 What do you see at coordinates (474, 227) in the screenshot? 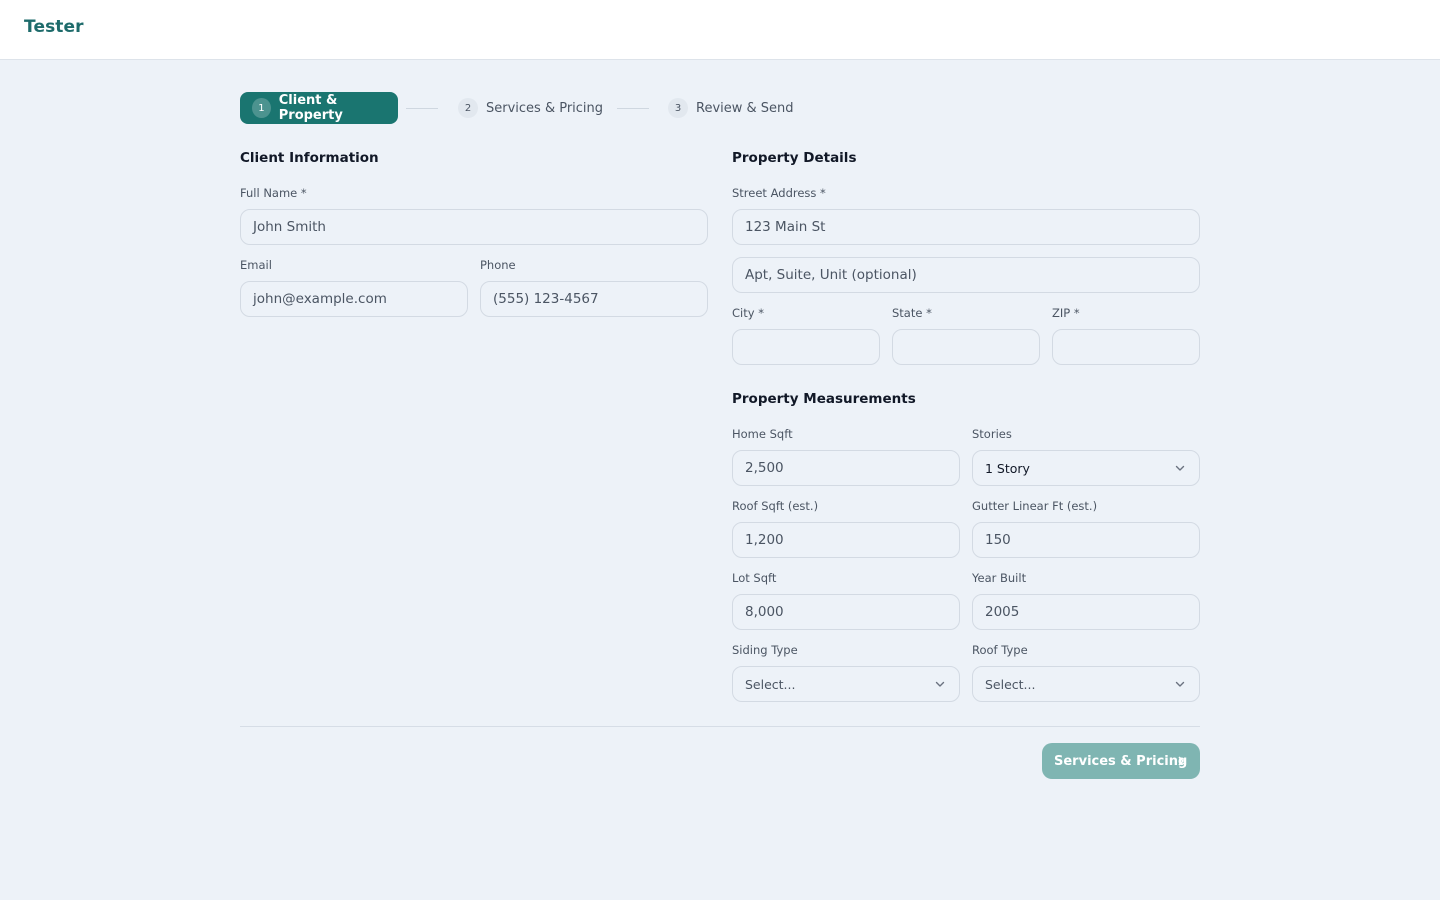
I see `full-name-input: John Smith` at bounding box center [474, 227].